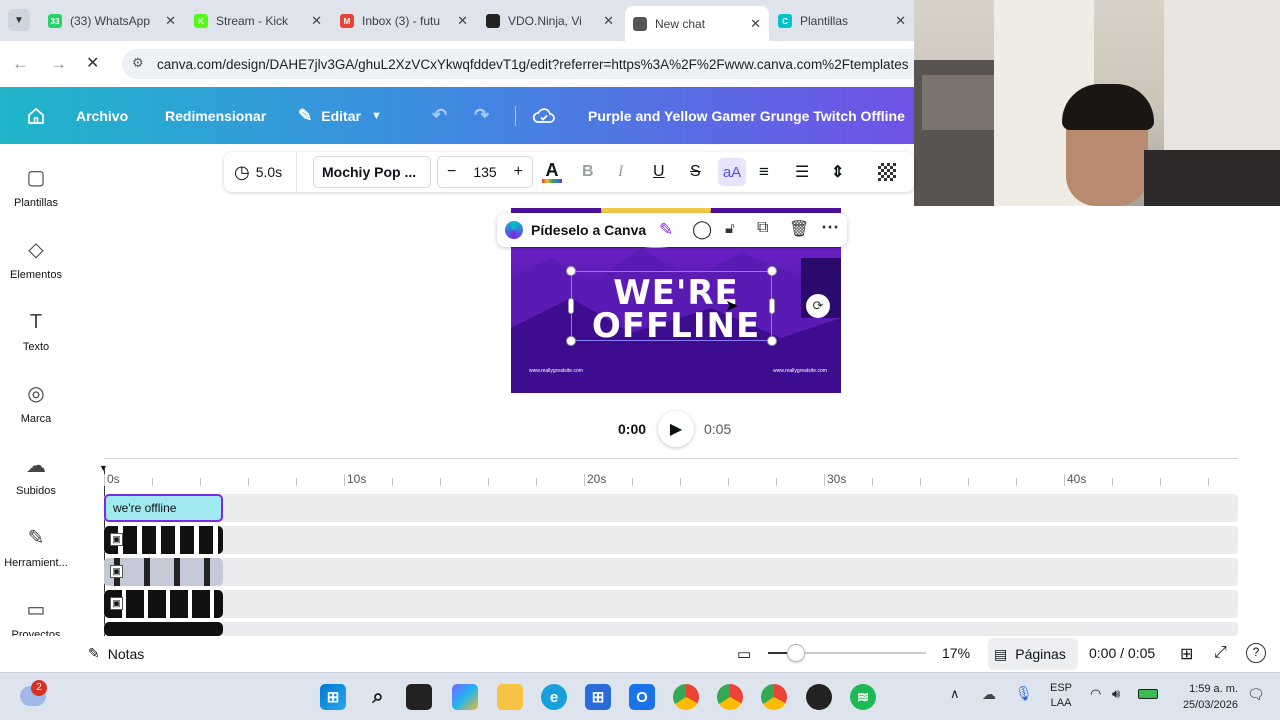 This screenshot has height=720, width=1280. Describe the element at coordinates (732, 172) in the screenshot. I see `letter-case-button: aA` at that location.